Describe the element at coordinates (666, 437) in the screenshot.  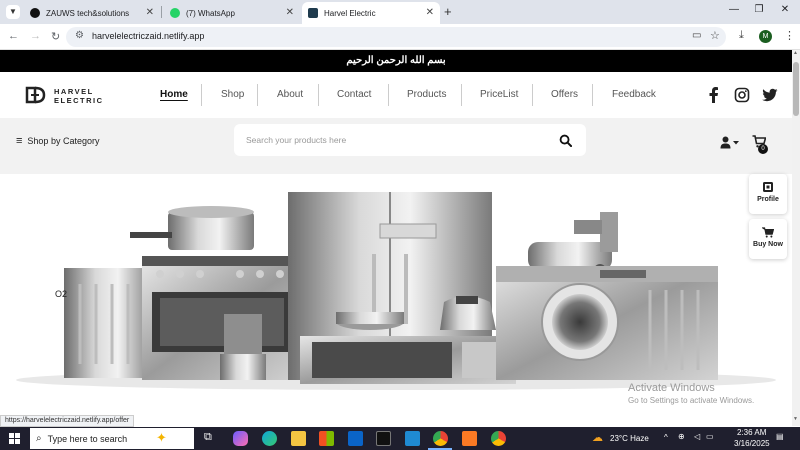
I see `show-hidden-icons-icon: ^` at that location.